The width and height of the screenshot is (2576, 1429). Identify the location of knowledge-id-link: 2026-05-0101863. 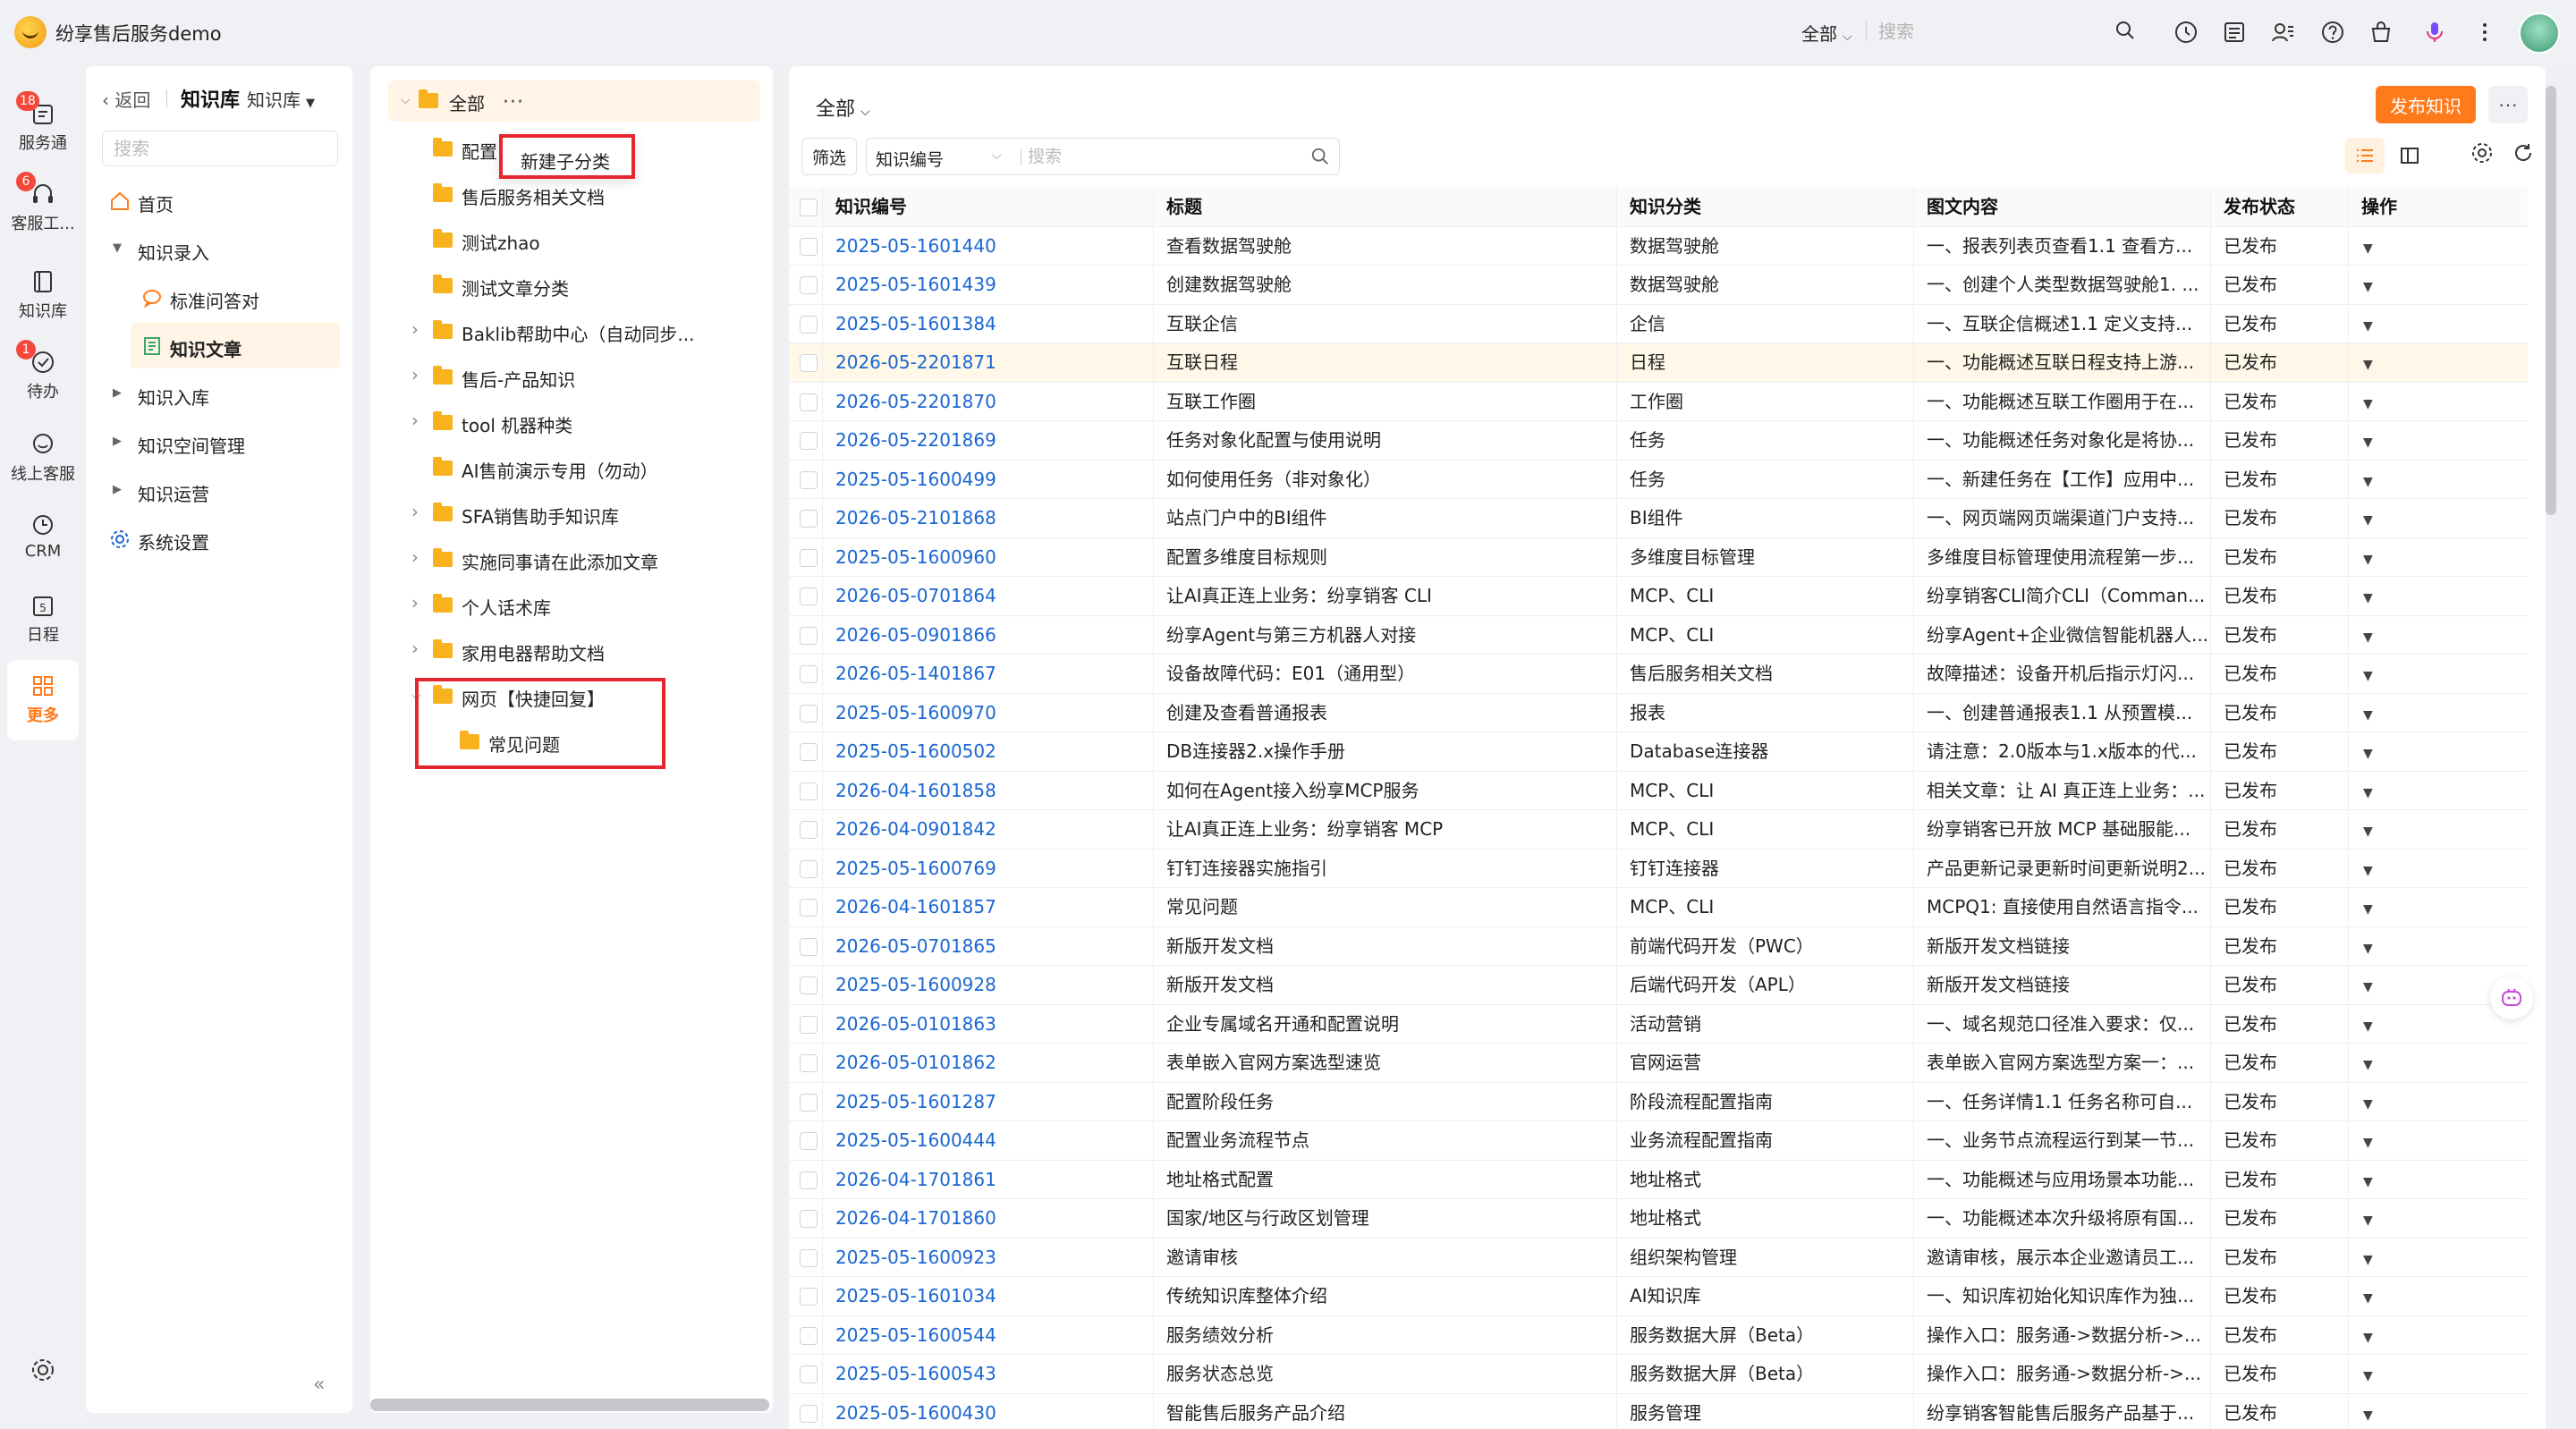
(915, 1024).